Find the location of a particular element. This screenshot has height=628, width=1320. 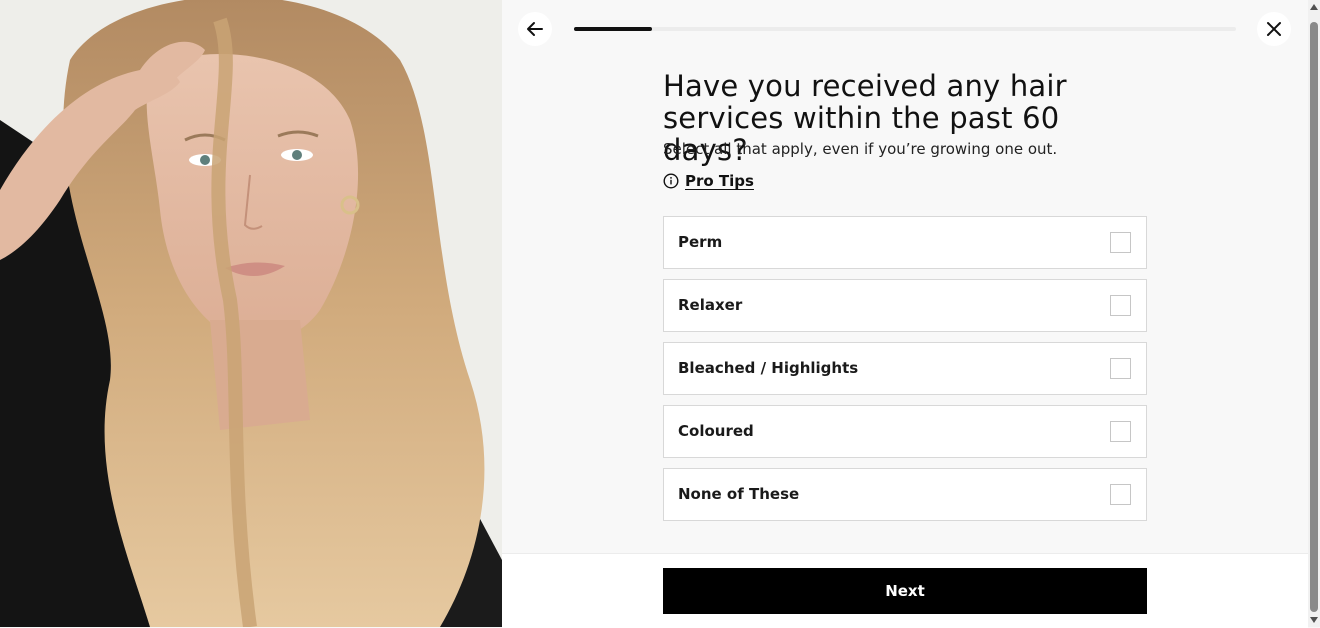

close-button is located at coordinates (1274, 29).